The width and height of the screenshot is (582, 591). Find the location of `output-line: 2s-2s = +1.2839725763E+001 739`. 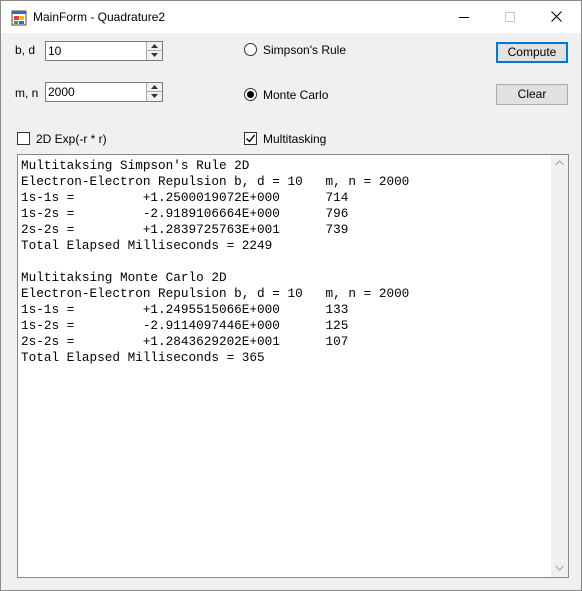

output-line: 2s-2s = +1.2839725763E+001 739 is located at coordinates (185, 229).